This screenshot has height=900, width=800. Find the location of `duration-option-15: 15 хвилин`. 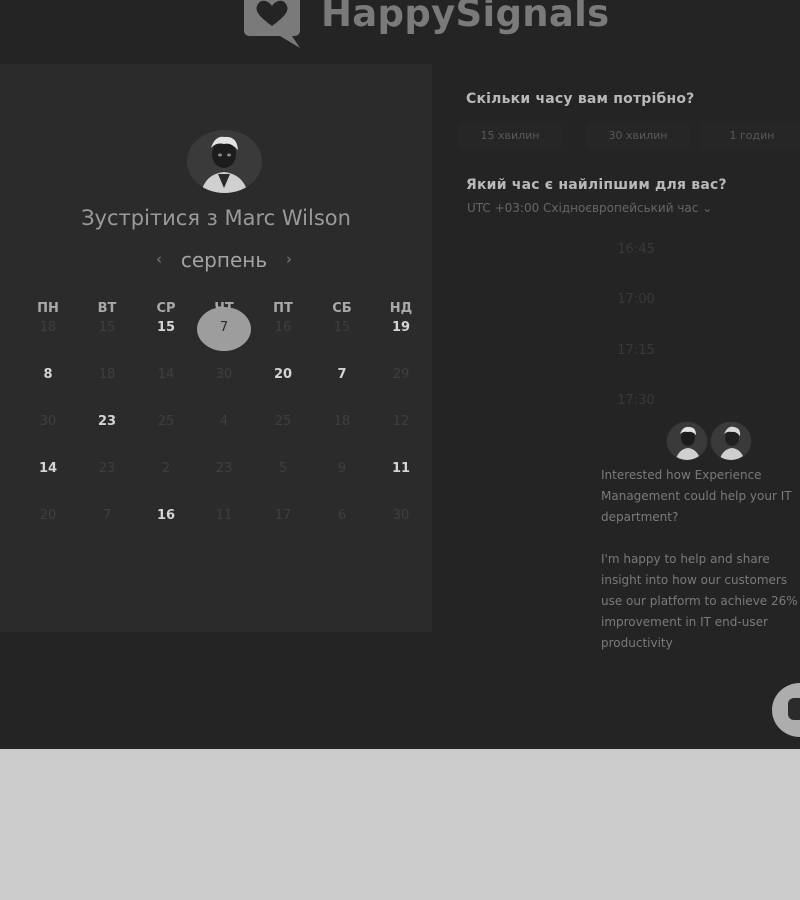

duration-option-15: 15 хвилин is located at coordinates (510, 136).